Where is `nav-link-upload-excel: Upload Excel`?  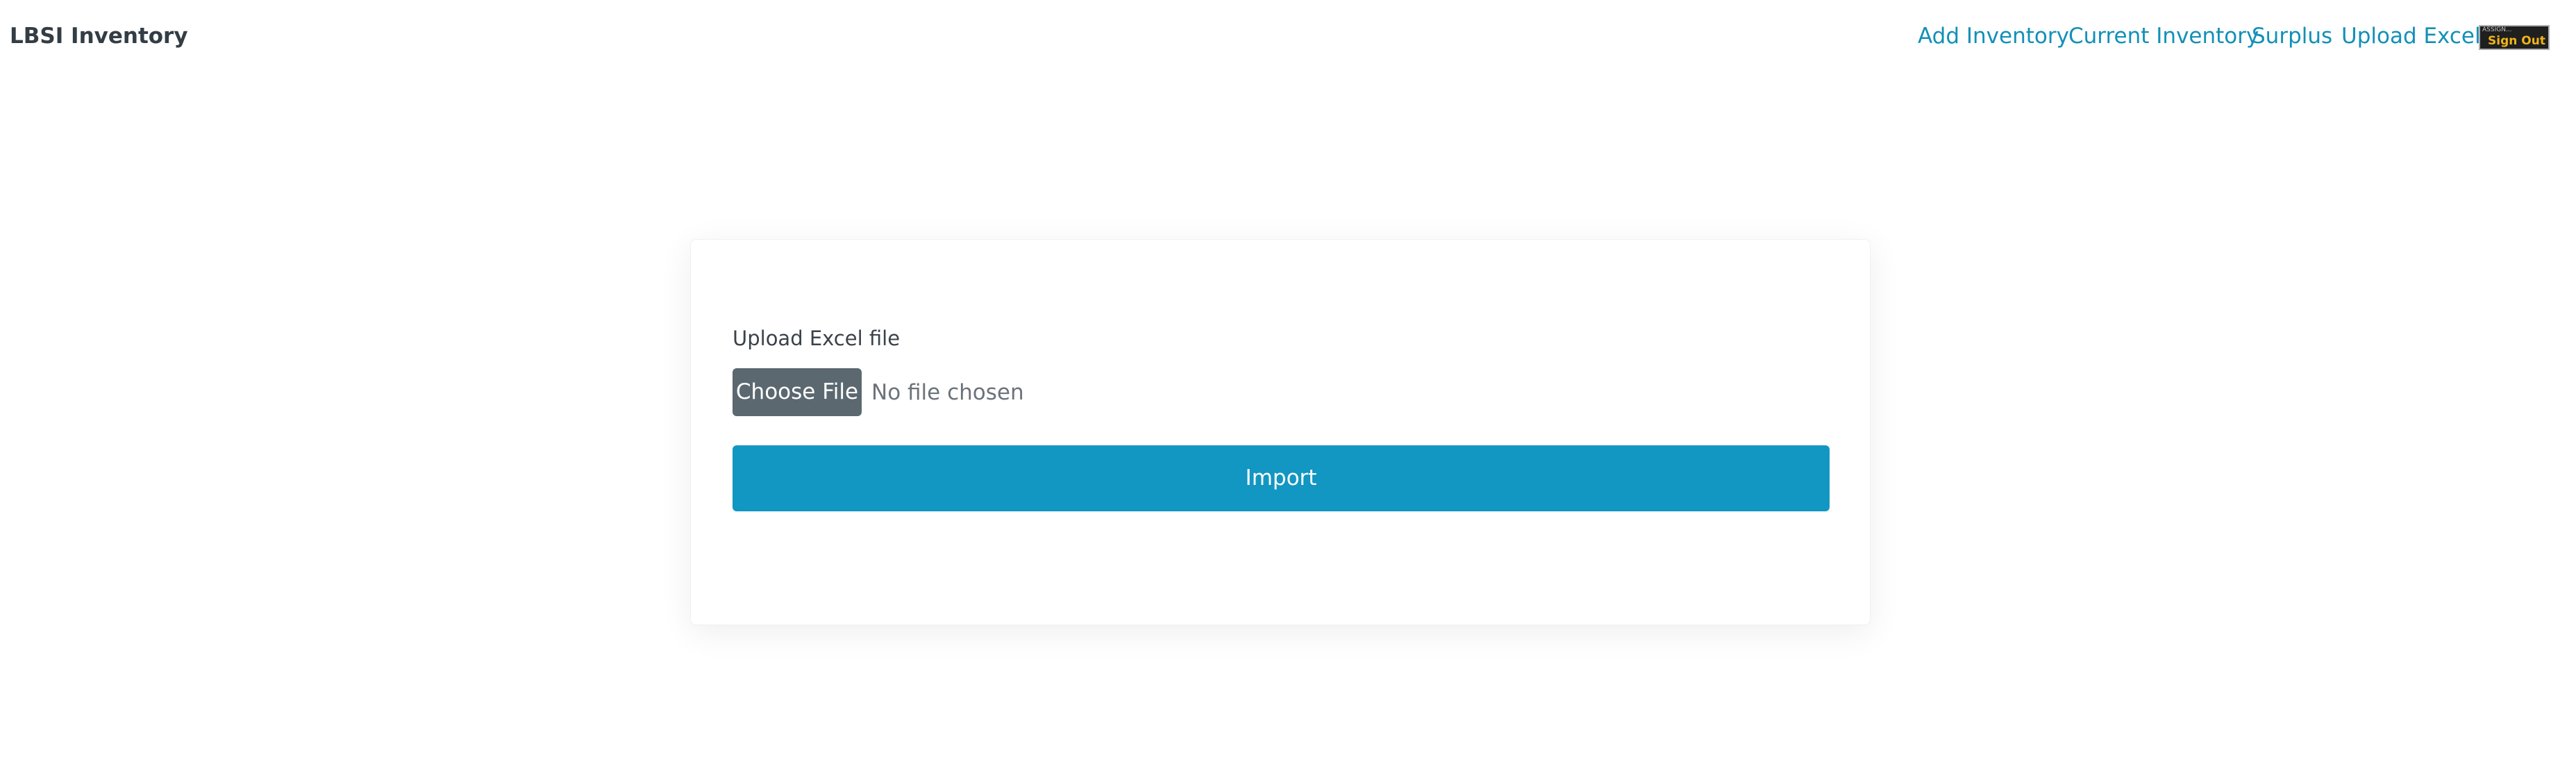 nav-link-upload-excel: Upload Excel is located at coordinates (2411, 36).